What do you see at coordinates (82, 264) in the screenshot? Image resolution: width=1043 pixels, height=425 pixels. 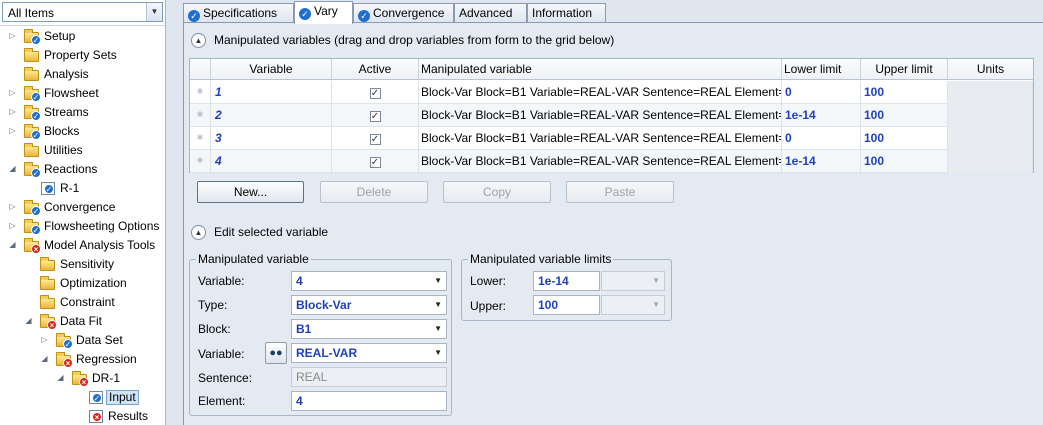 I see `tree-item-sensitivity: Sensitivity` at bounding box center [82, 264].